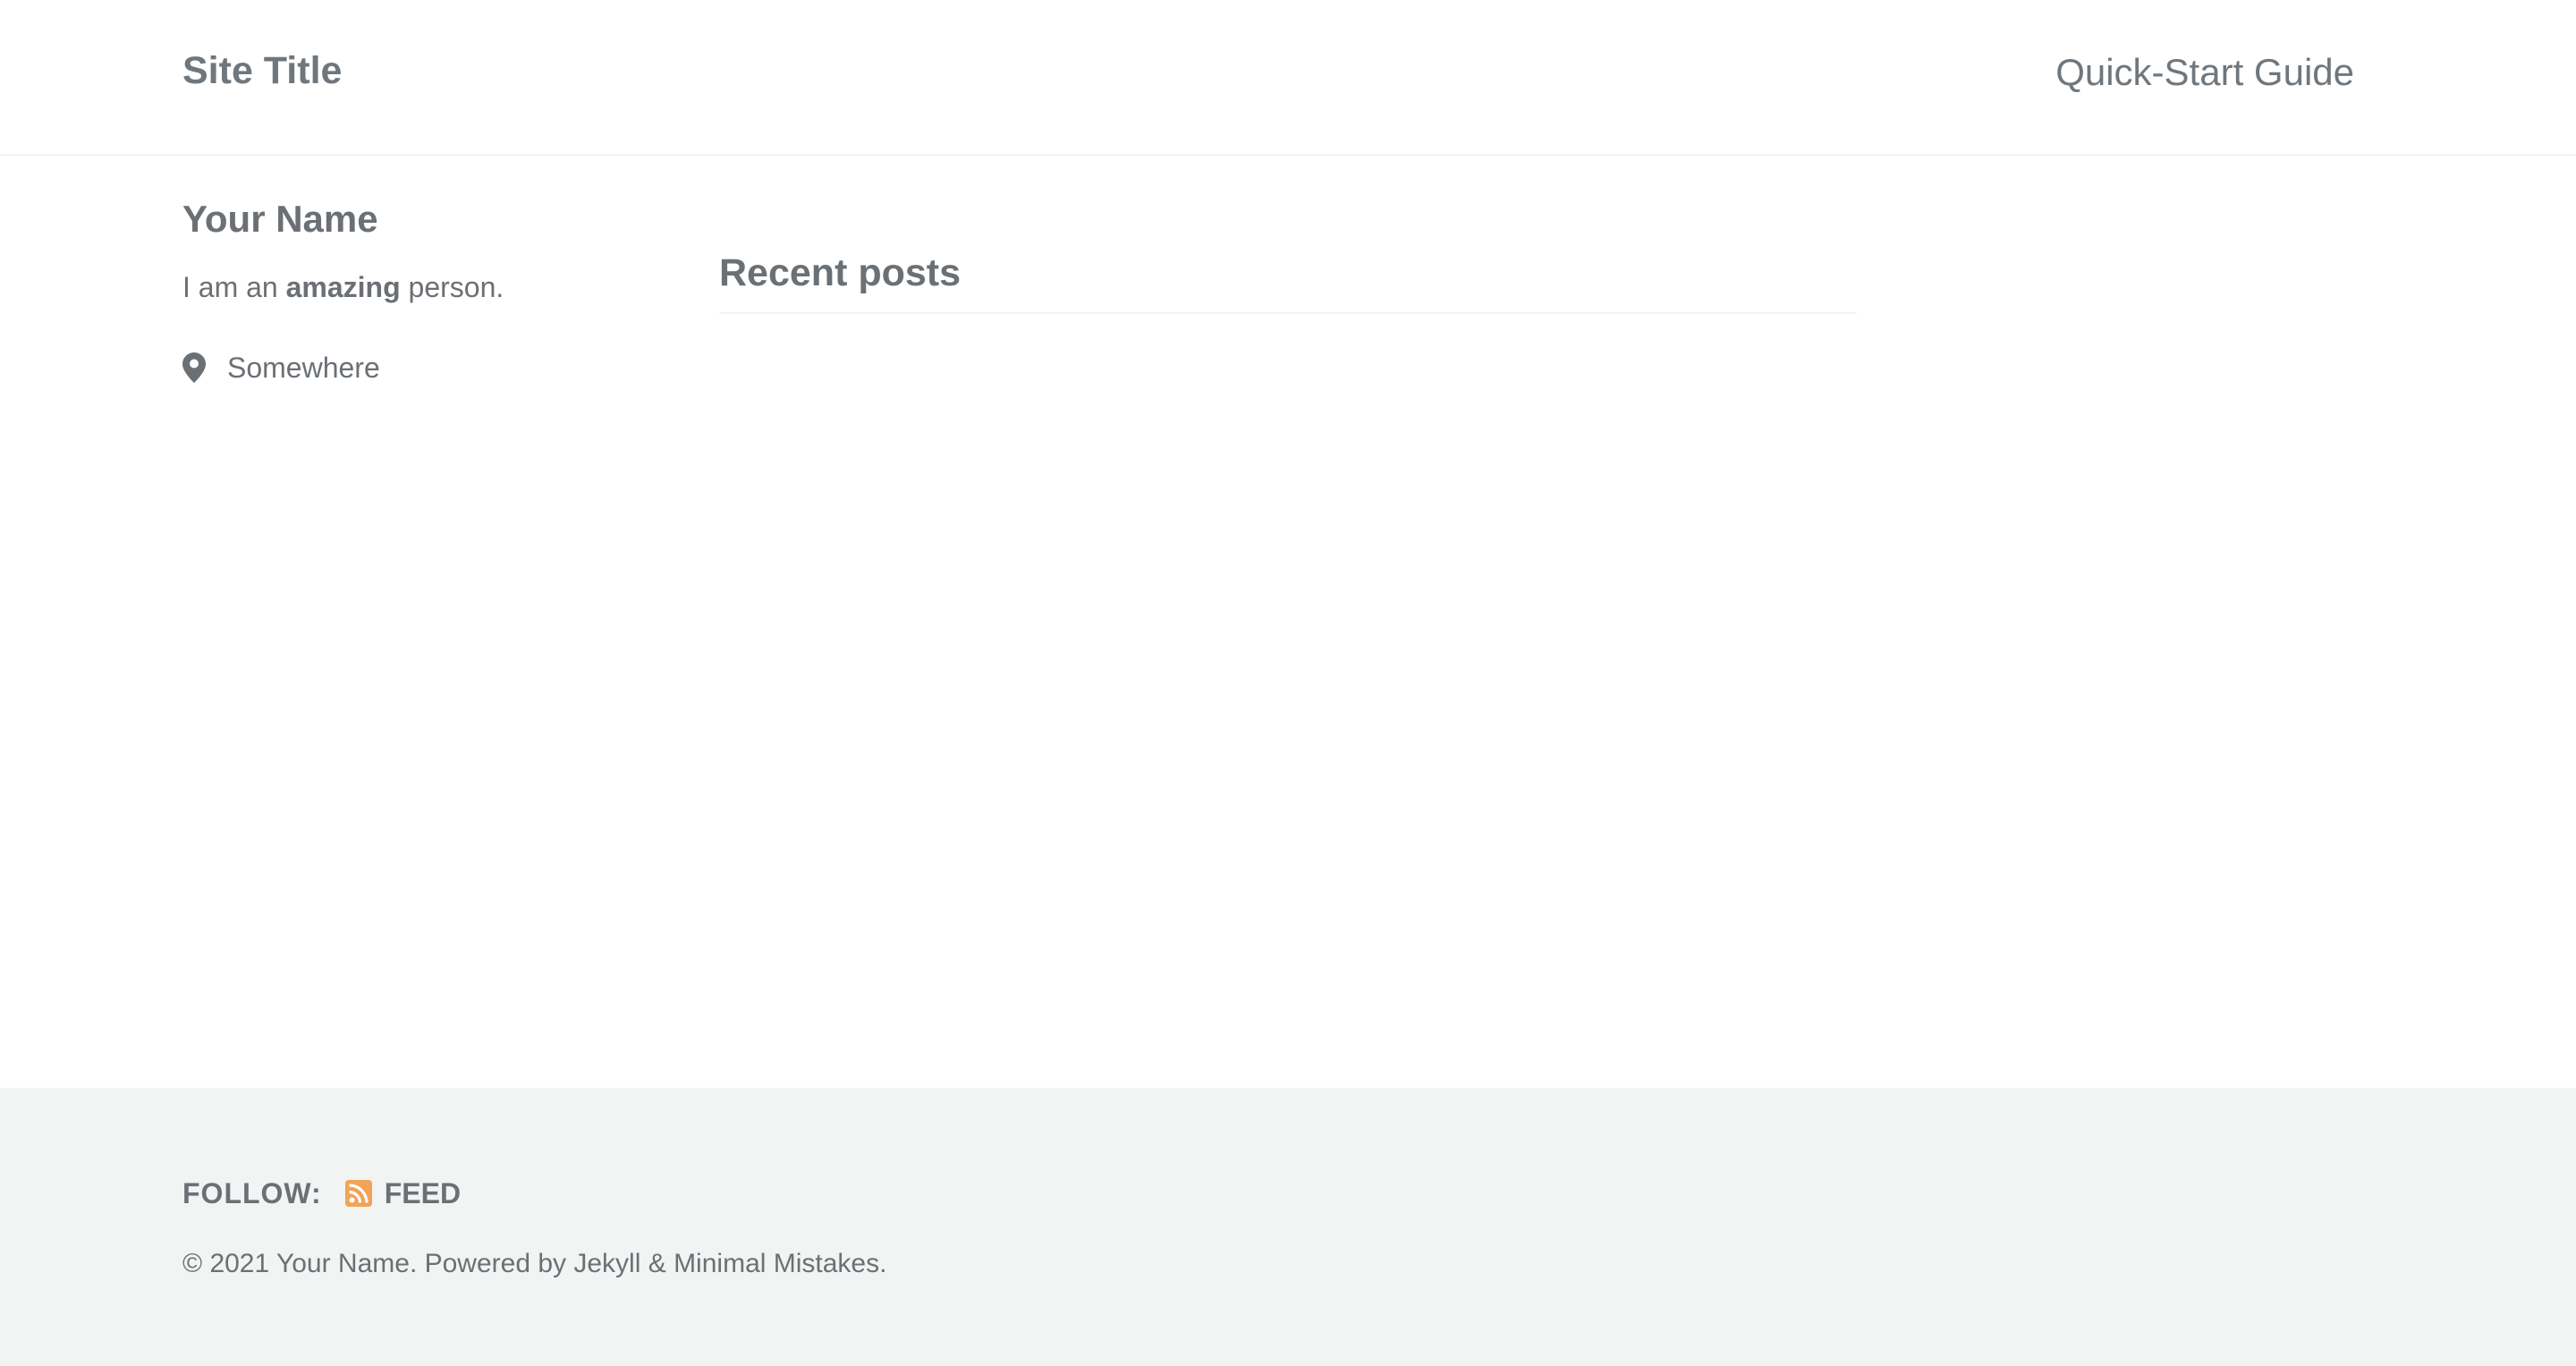 The height and width of the screenshot is (1366, 2576). I want to click on feed-link: FEED, so click(403, 1193).